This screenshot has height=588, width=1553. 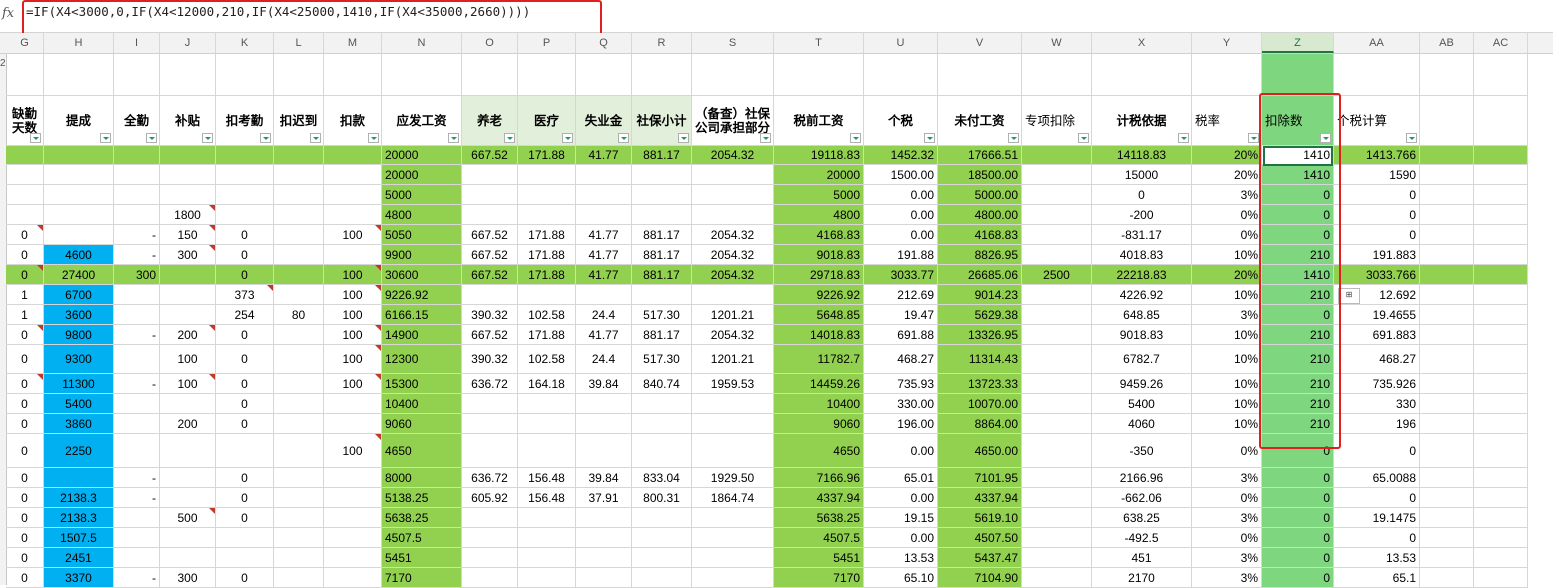 What do you see at coordinates (245, 315) in the screenshot?
I see `cell-k: 254` at bounding box center [245, 315].